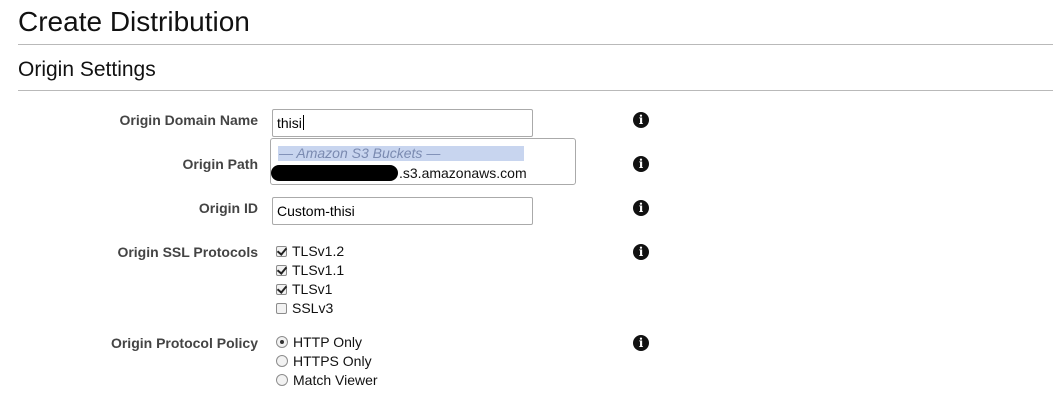 The height and width of the screenshot is (402, 1053). I want to click on ssl-option-label: SSLv3, so click(313, 308).